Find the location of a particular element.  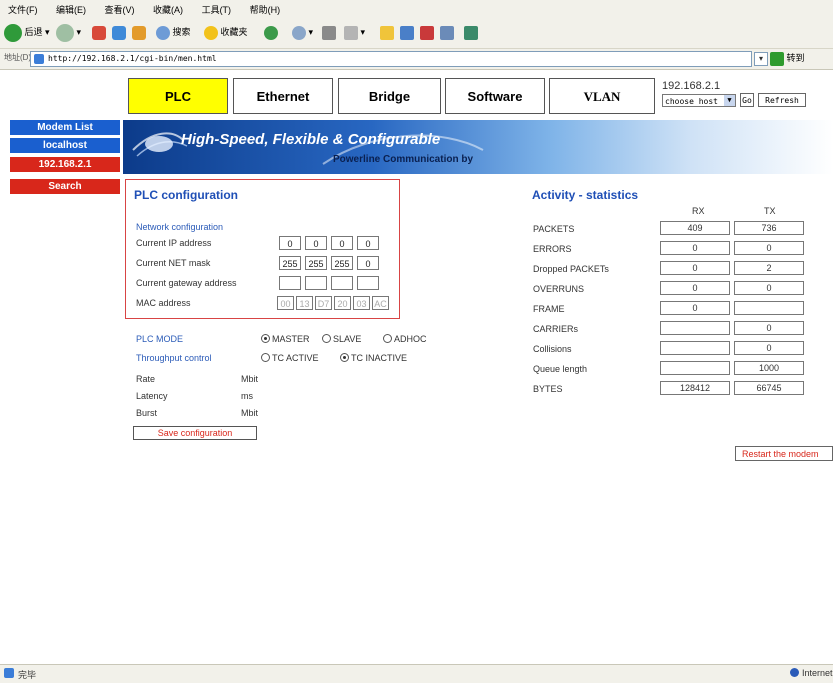

mac-byte-2: 13 is located at coordinates (304, 303).